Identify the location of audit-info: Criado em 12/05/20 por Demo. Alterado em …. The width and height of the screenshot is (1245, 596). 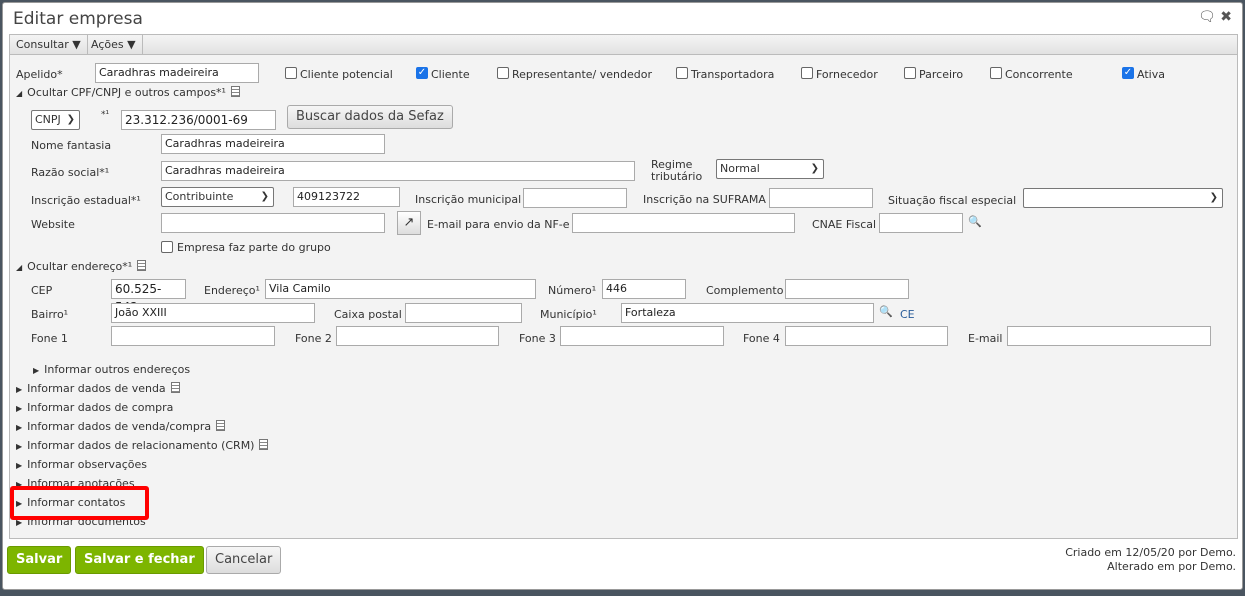
(1150, 559).